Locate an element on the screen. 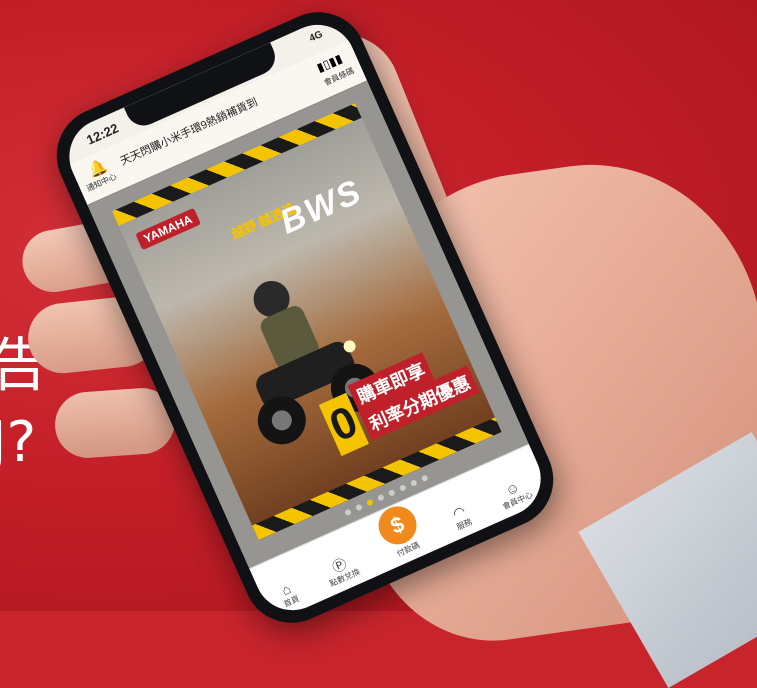  brand-logo: YAMAHA is located at coordinates (168, 229).